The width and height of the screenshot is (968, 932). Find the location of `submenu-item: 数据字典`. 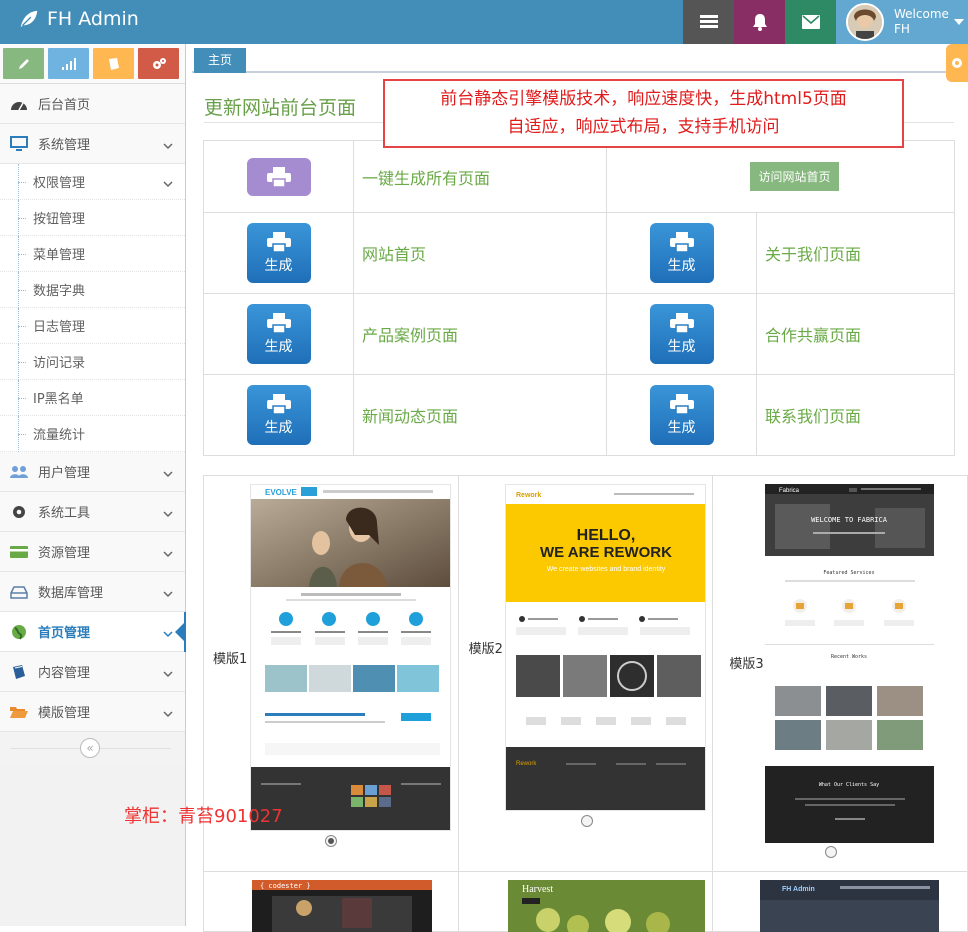

submenu-item: 数据字典 is located at coordinates (92, 290).